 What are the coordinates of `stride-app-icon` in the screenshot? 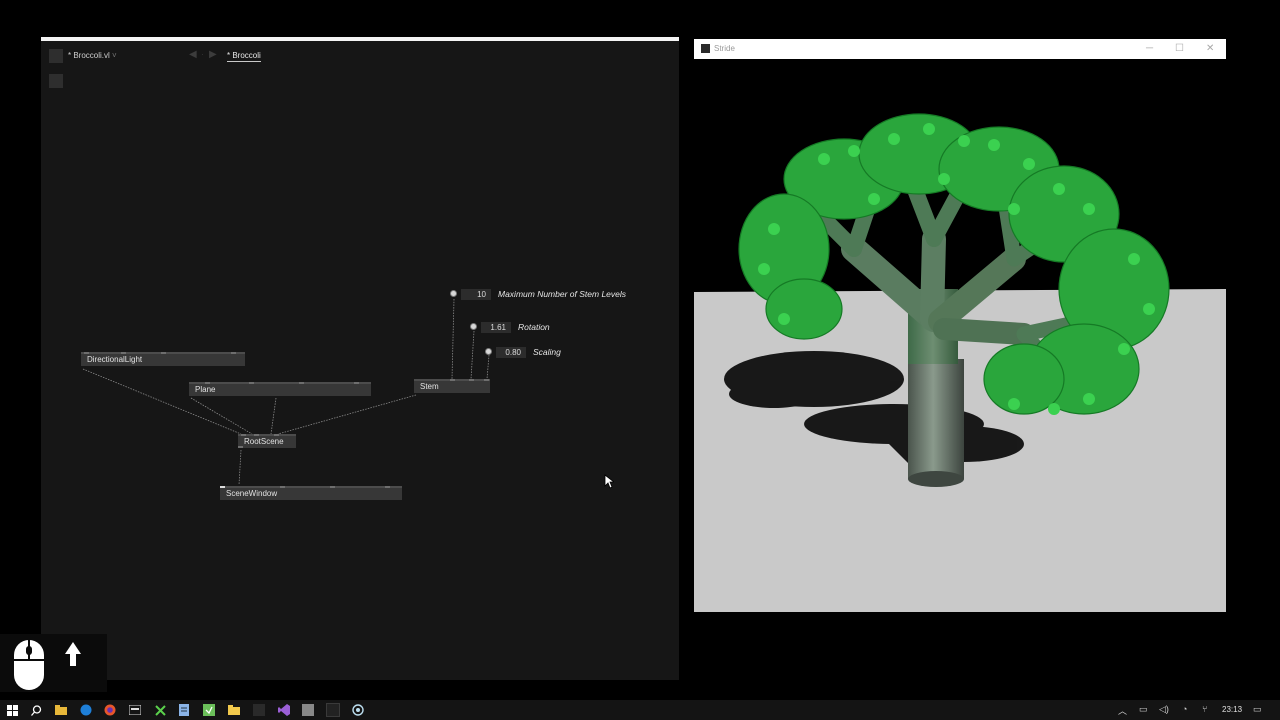 It's located at (705, 48).